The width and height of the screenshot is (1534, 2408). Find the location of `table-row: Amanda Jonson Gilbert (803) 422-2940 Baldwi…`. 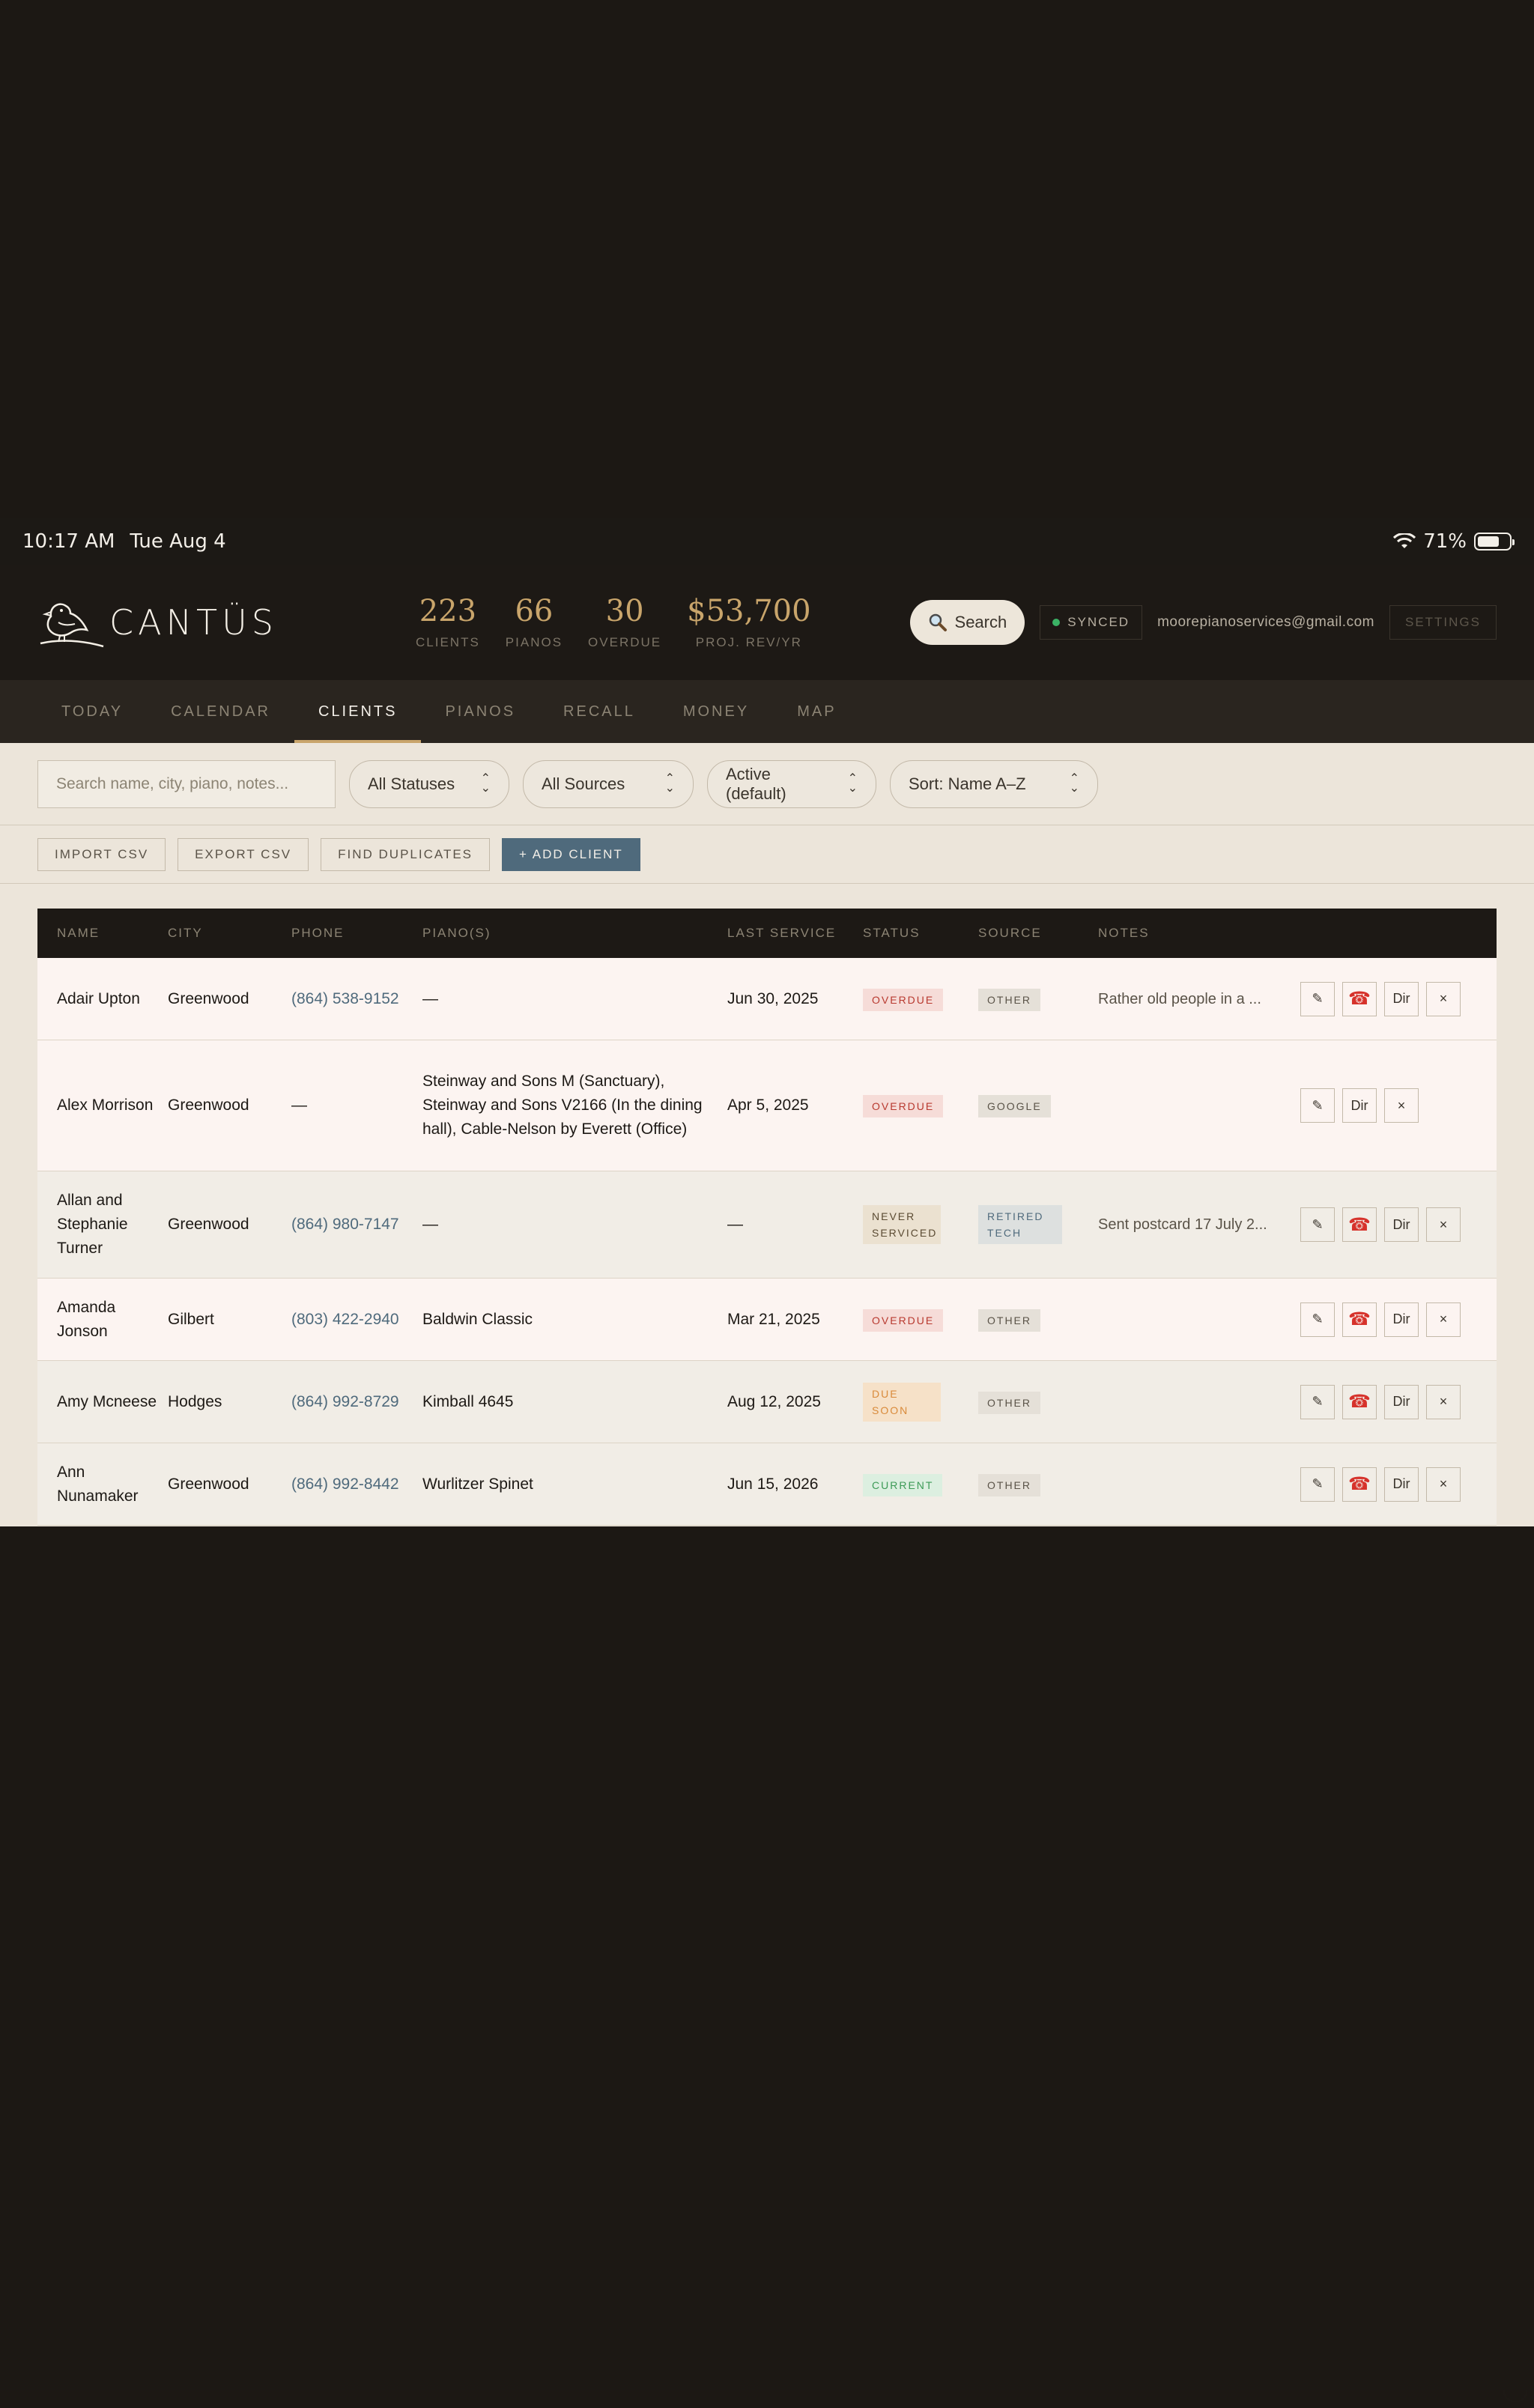

table-row: Amanda Jonson Gilbert (803) 422-2940 Baldwi… is located at coordinates (767, 1320).